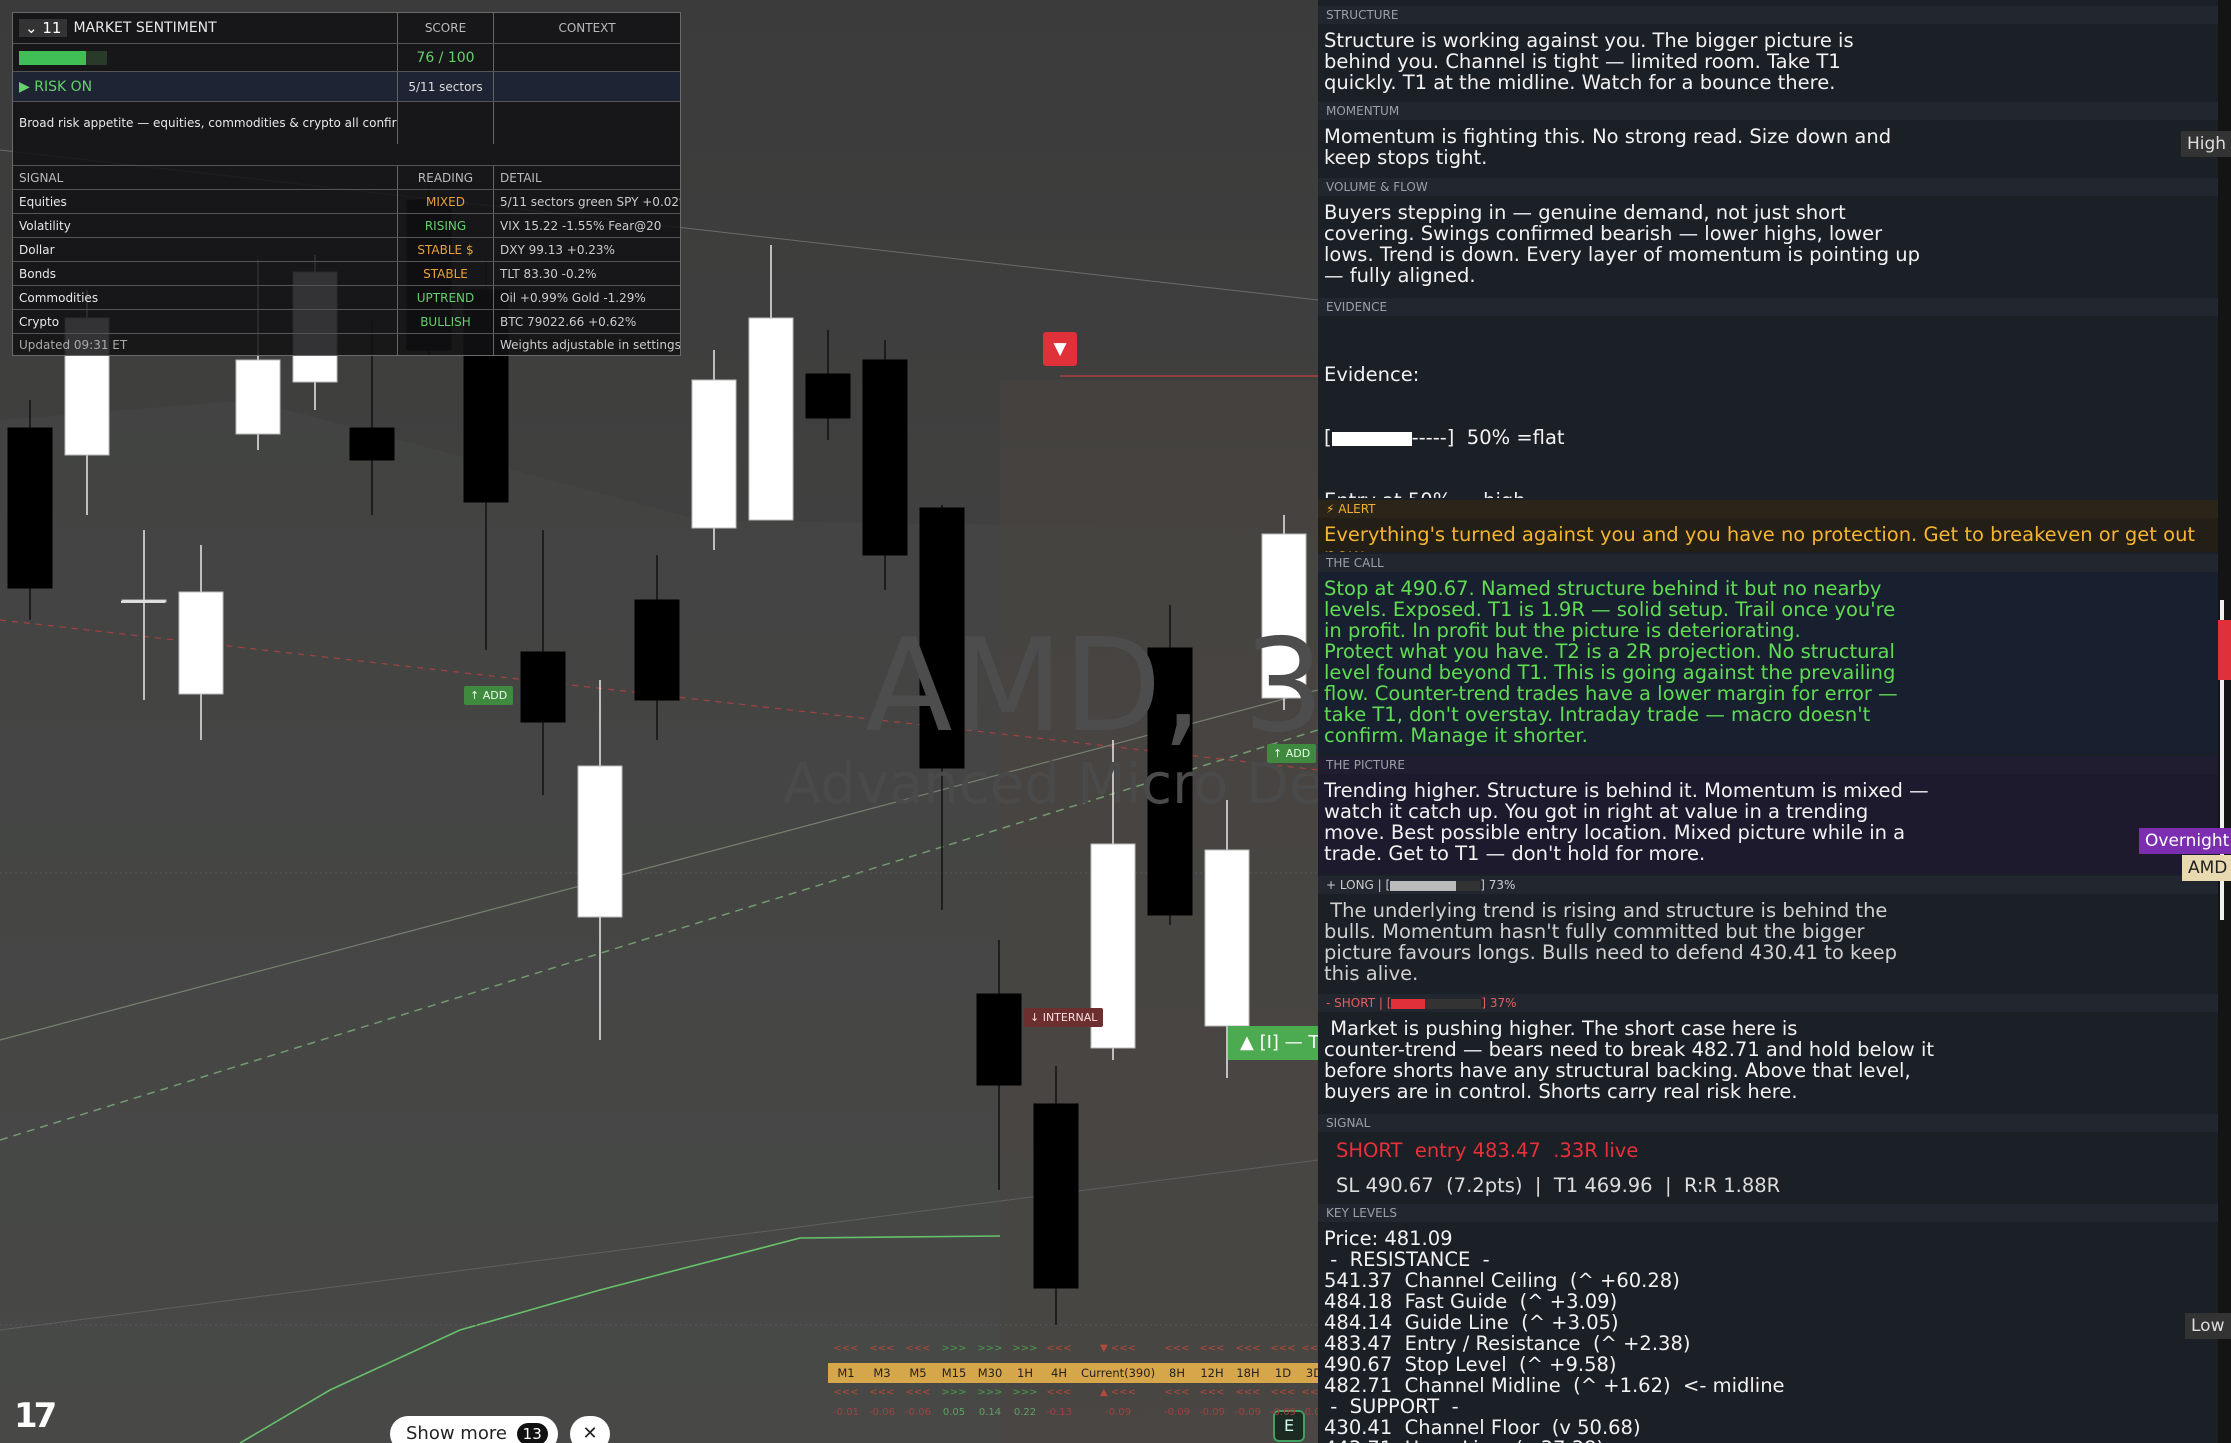  Describe the element at coordinates (346, 297) in the screenshot. I see `signal-row: Commodities UPTREND Oil +0.99% Gold -1.29%` at that location.